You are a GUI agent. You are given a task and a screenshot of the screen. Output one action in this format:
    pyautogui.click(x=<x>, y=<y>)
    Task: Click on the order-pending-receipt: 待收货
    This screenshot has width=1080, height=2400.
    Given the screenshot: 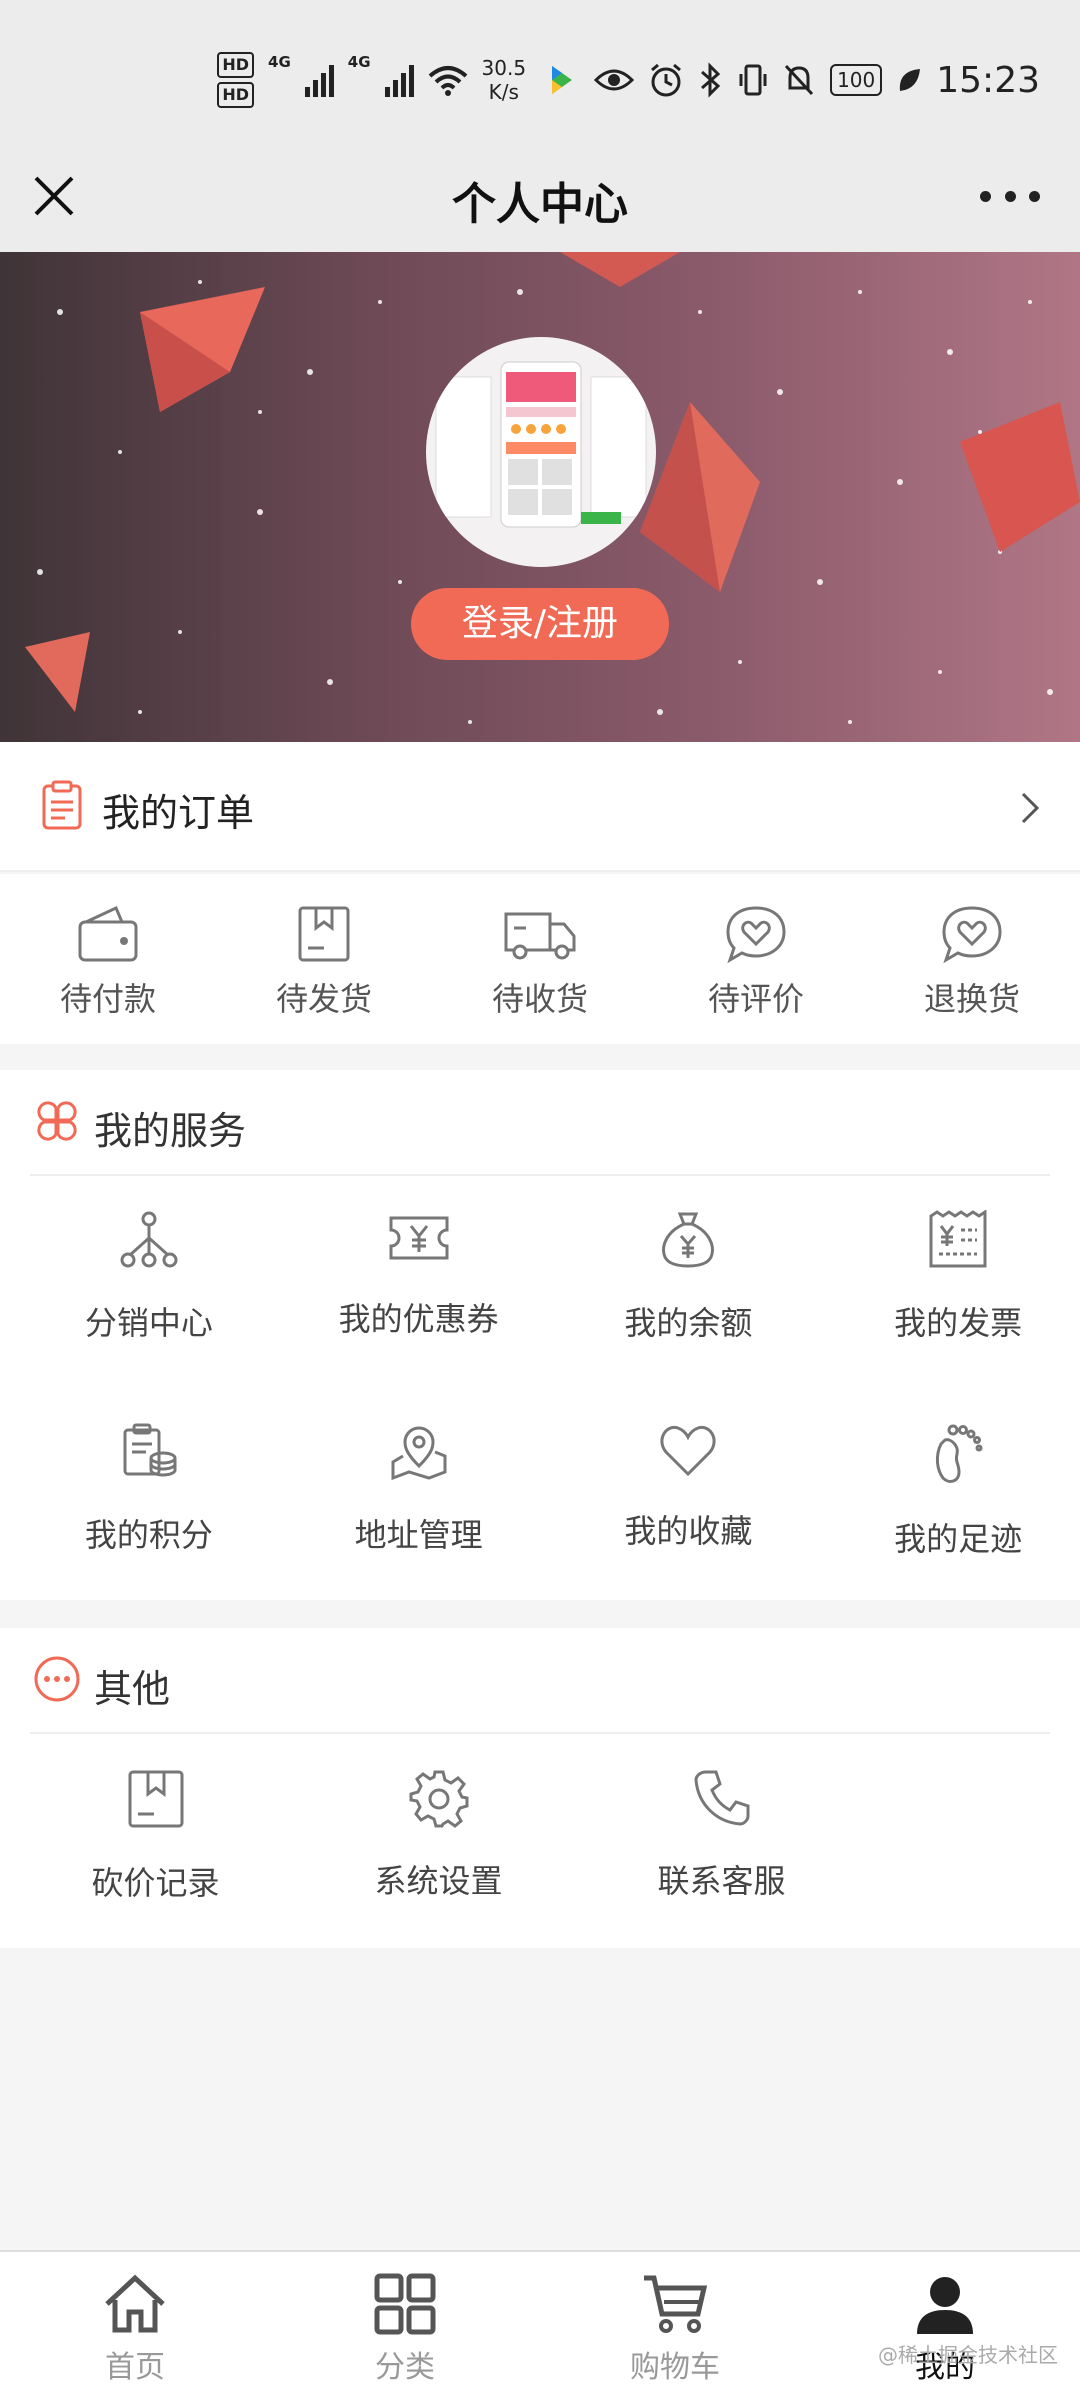 What is the action you would take?
    pyautogui.click(x=540, y=959)
    